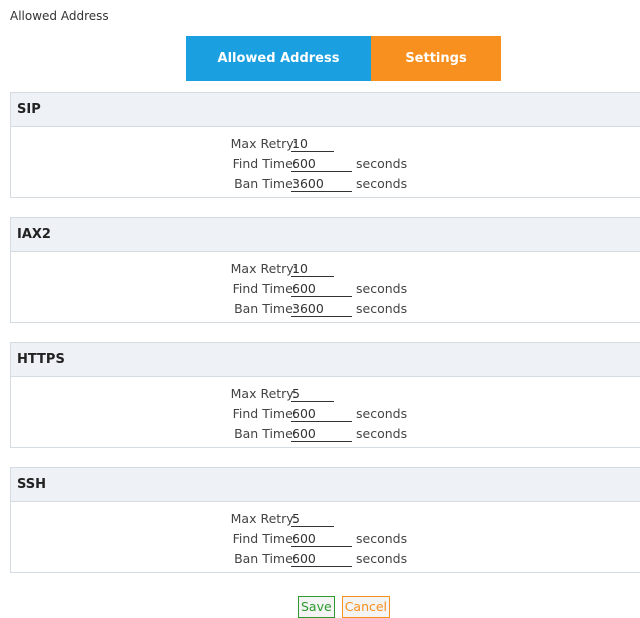 This screenshot has width=640, height=618. What do you see at coordinates (316, 607) in the screenshot?
I see `save-button: Save` at bounding box center [316, 607].